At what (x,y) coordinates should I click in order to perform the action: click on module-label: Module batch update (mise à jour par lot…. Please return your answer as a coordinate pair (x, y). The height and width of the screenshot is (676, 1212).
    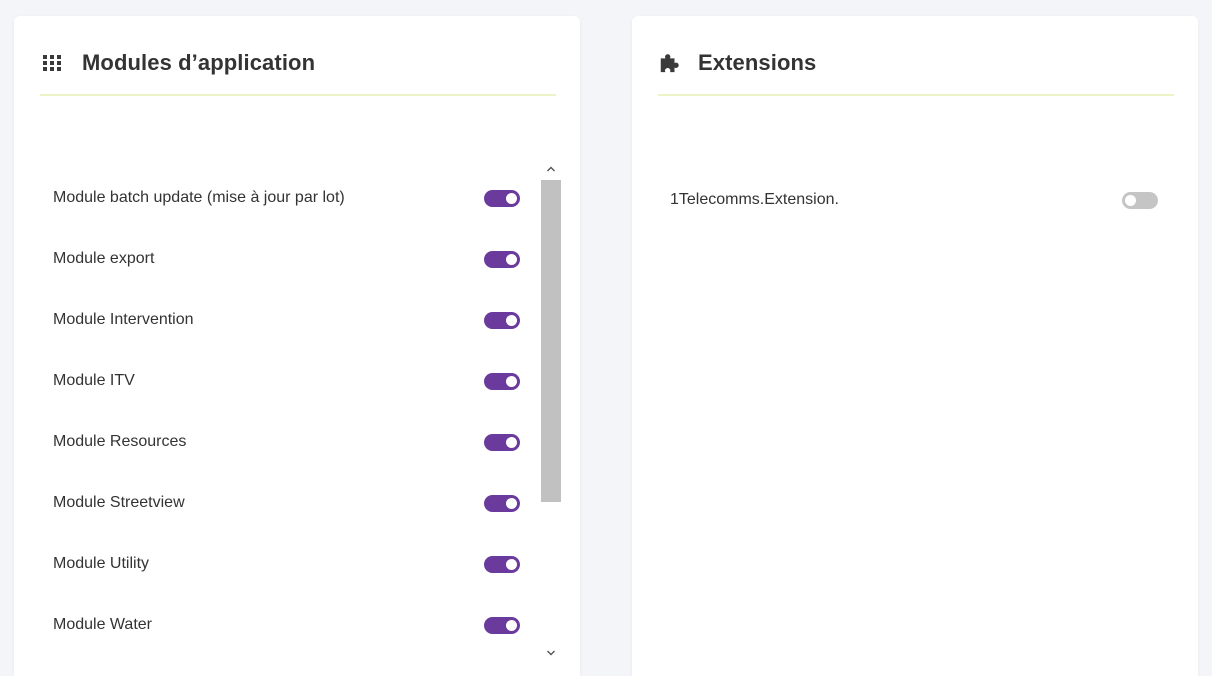
    Looking at the image, I should click on (199, 197).